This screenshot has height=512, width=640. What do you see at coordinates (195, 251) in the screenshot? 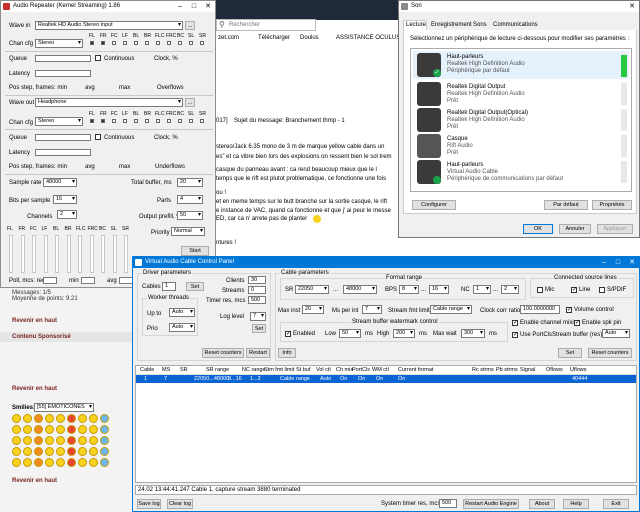
I see `start-button: Start` at bounding box center [195, 251].